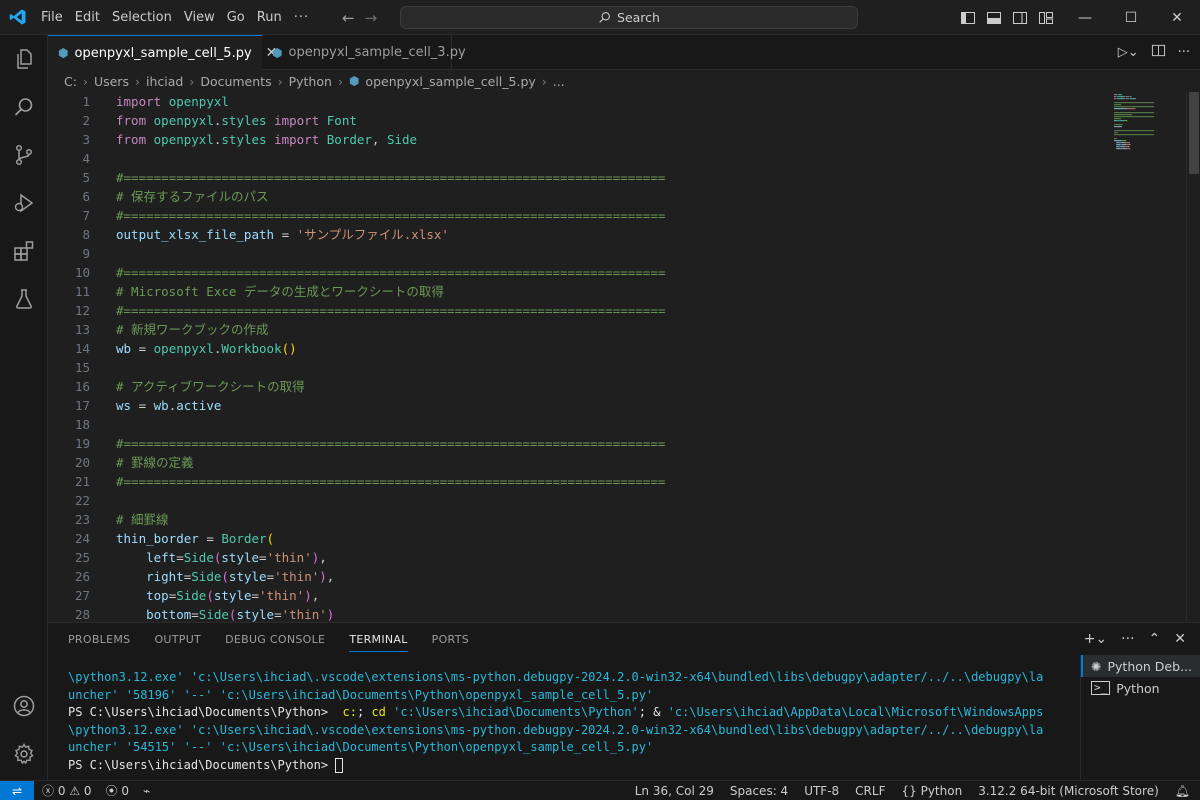 The image size is (1200, 800). I want to click on breadcrumb-item: C:, so click(70, 81).